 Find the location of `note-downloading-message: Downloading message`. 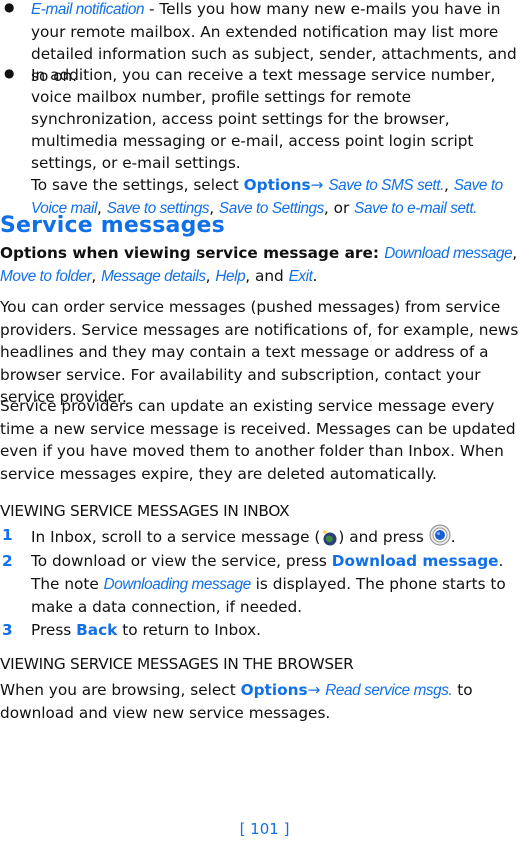

note-downloading-message: Downloading message is located at coordinates (177, 584).